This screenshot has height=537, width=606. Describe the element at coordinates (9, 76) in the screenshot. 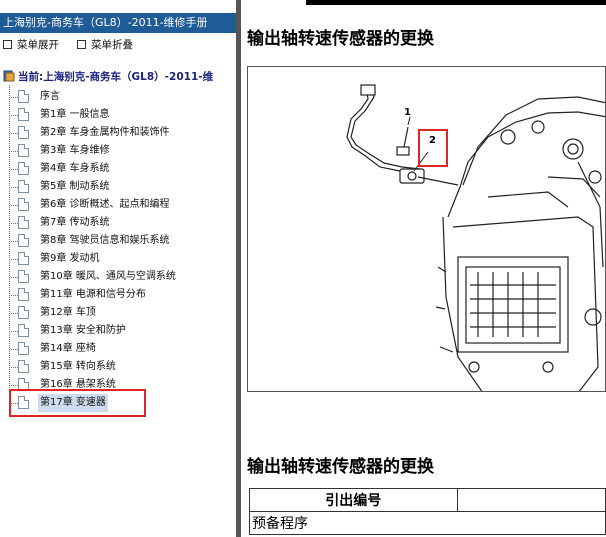

I see `book-icon` at that location.